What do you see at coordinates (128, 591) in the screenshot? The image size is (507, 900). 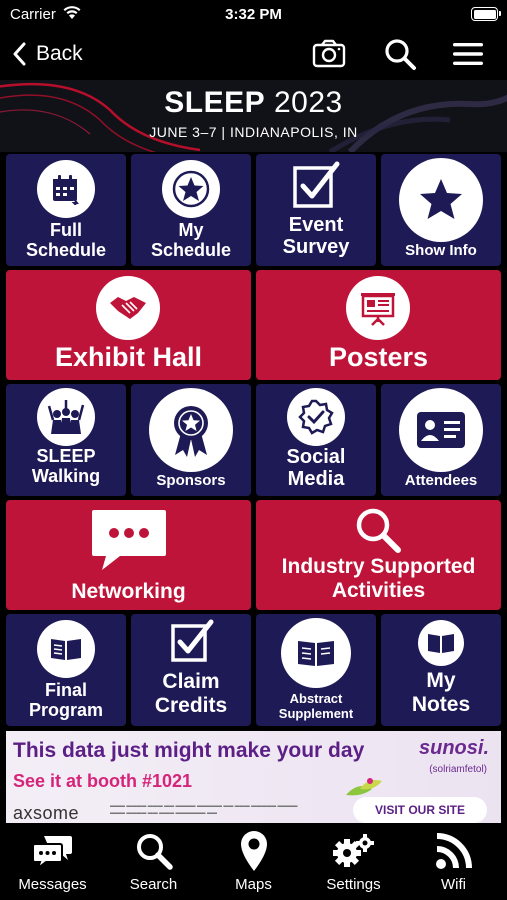 I see `tile-networking-label: Networking` at bounding box center [128, 591].